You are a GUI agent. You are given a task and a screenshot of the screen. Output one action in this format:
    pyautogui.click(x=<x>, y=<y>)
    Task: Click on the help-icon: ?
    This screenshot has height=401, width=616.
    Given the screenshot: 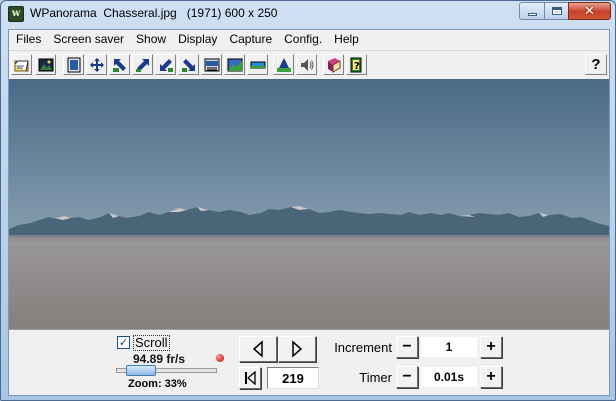 What is the action you would take?
    pyautogui.click(x=596, y=64)
    